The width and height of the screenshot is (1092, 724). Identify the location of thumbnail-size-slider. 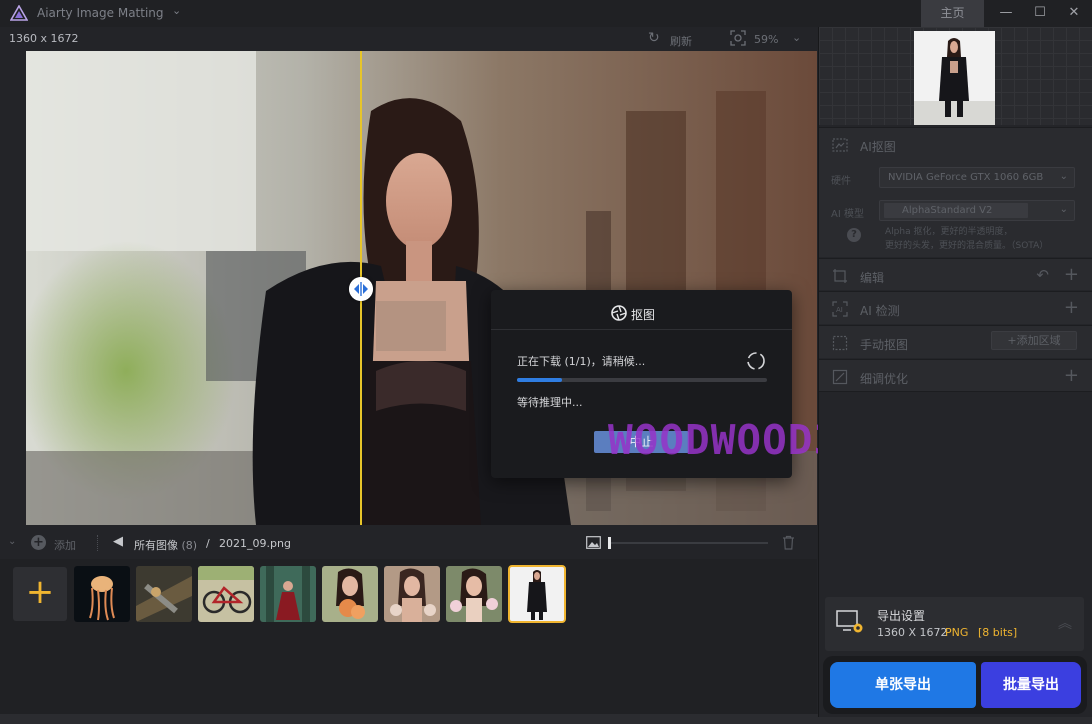
(688, 543).